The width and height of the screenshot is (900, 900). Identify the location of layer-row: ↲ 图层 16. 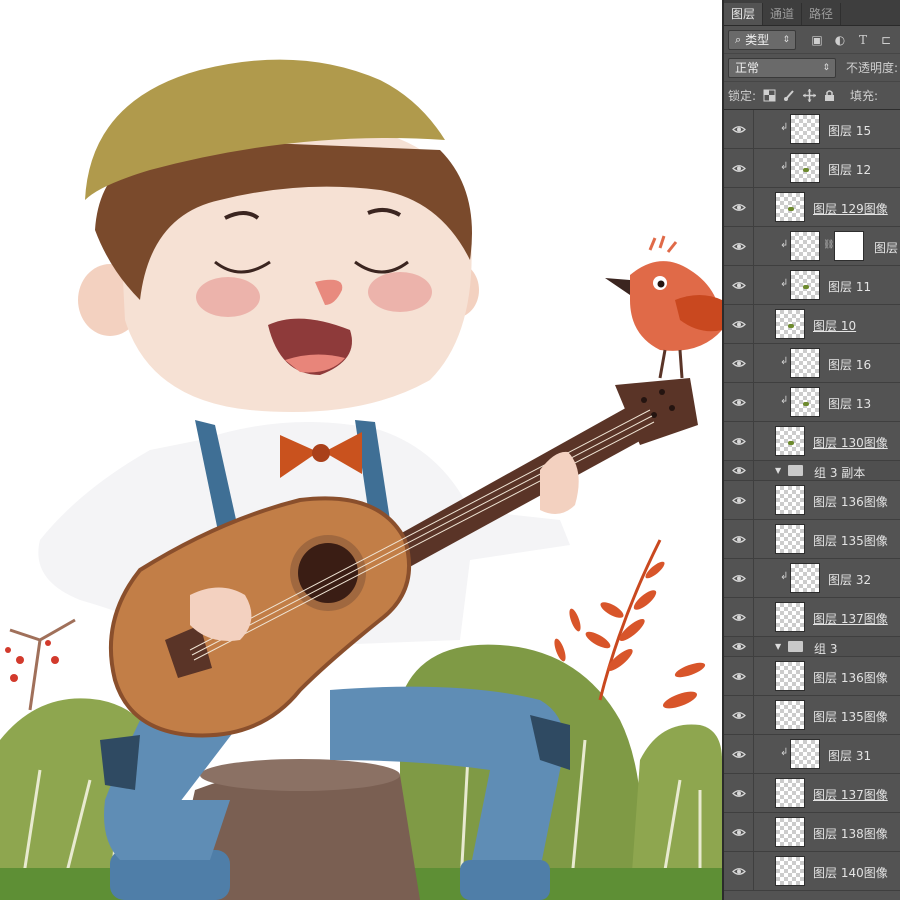
(812, 363).